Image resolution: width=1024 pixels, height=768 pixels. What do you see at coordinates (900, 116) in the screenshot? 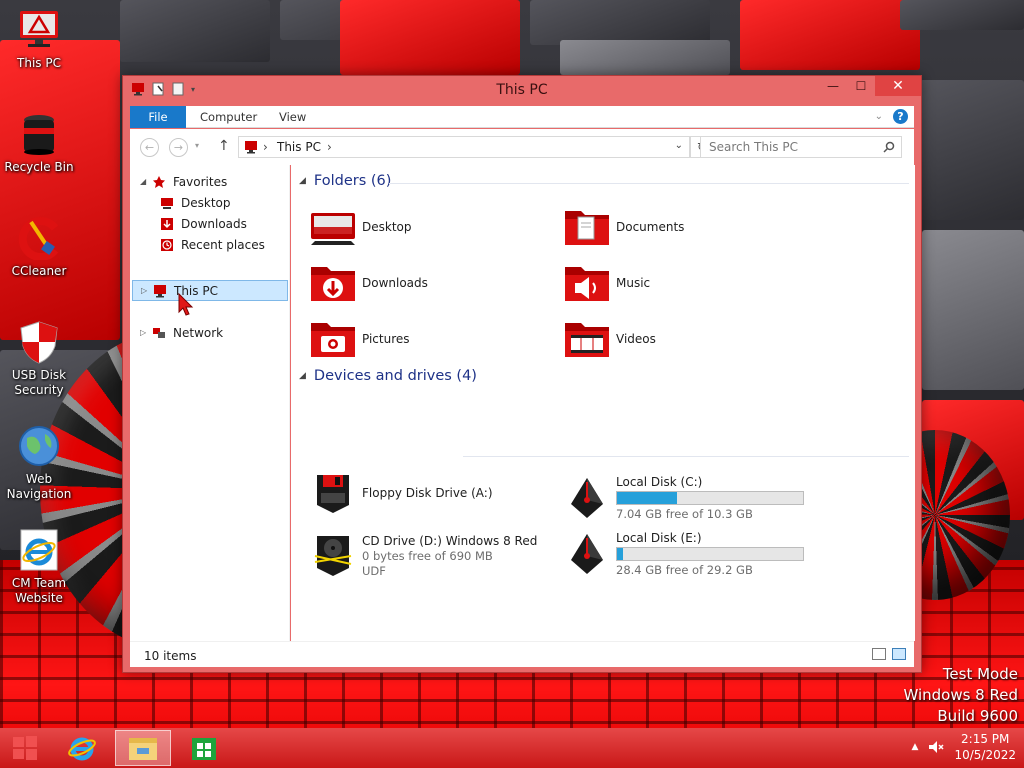
I see `help-button: ?` at bounding box center [900, 116].